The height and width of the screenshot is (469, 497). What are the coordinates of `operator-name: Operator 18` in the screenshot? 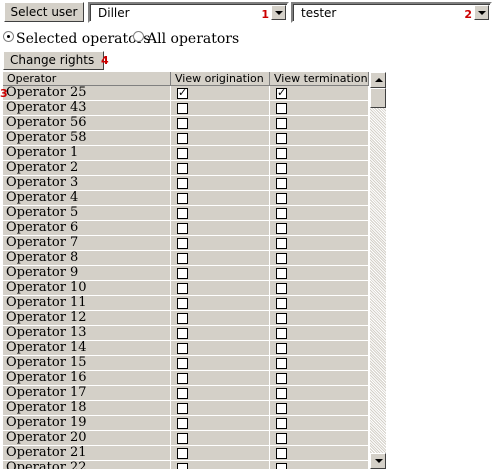 It's located at (87, 408).